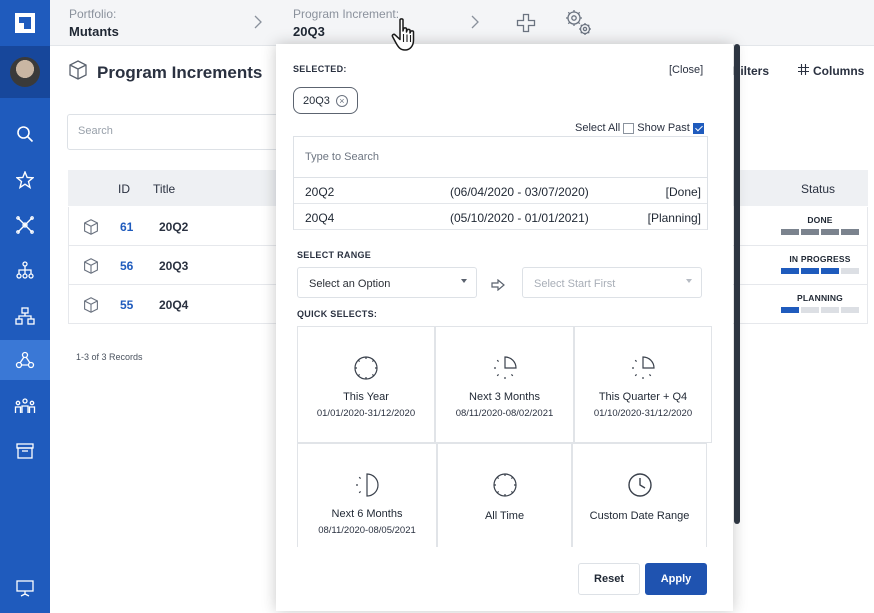 This screenshot has width=874, height=613. I want to click on row-title: 20Q4, so click(174, 305).